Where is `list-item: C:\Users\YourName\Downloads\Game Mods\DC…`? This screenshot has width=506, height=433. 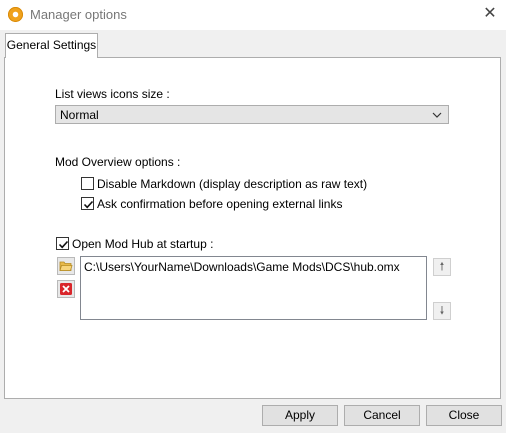
list-item: C:\Users\YourName\Downloads\Game Mods\DC… is located at coordinates (242, 267).